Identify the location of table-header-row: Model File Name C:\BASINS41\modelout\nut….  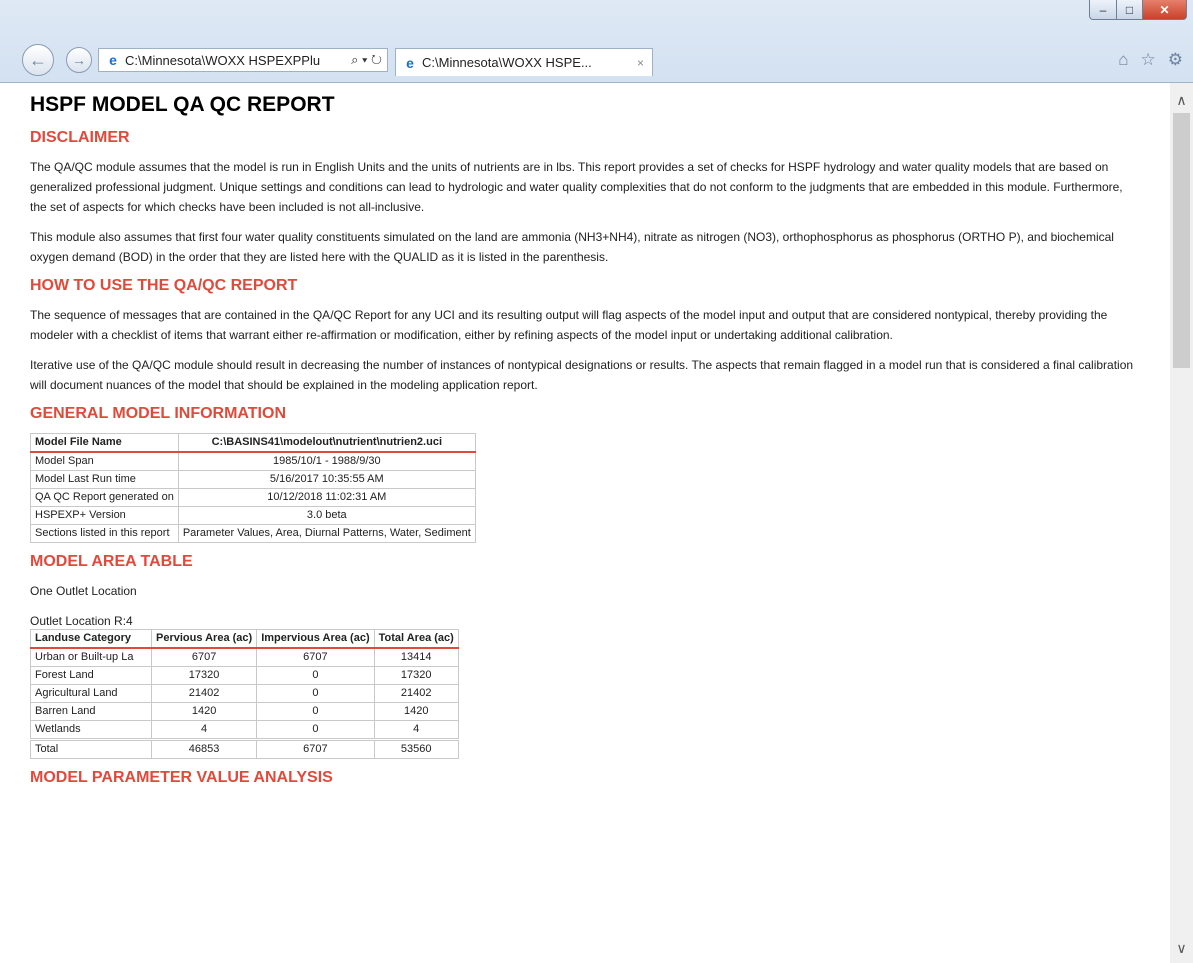
(253, 443).